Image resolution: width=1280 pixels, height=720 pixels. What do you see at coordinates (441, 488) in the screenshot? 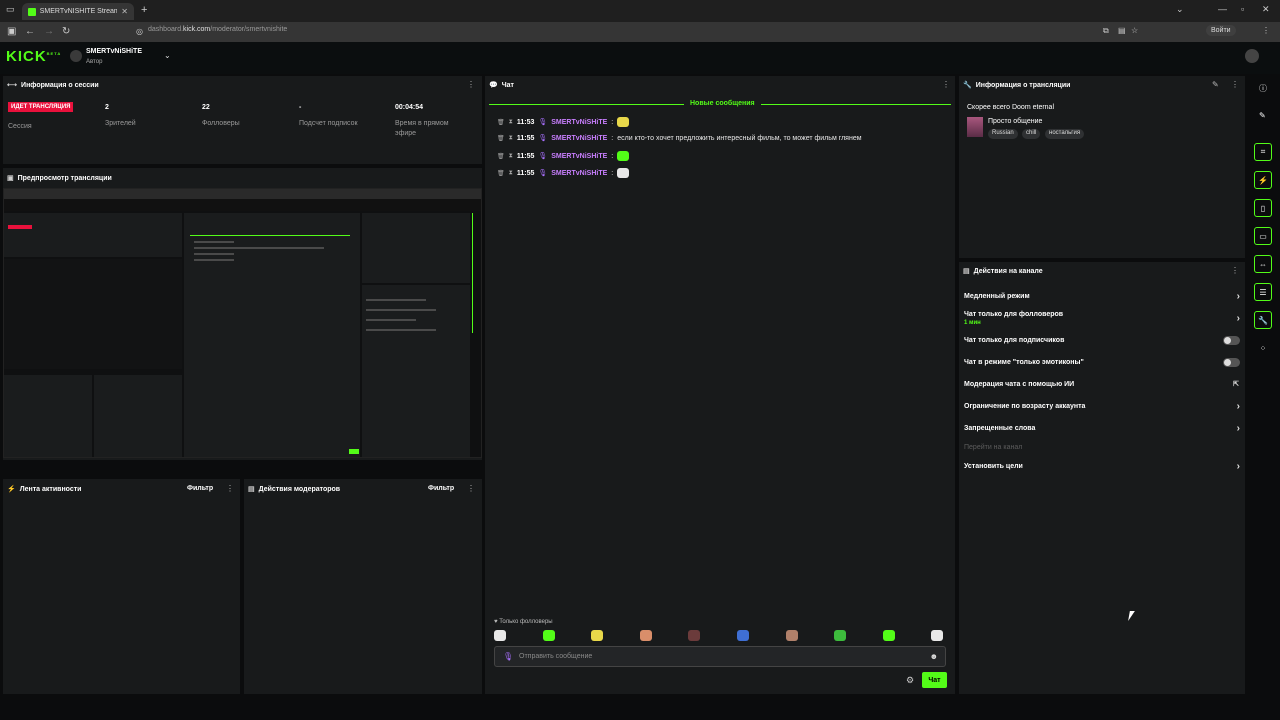
I see `mod-actions-filter-button: Фильтр` at bounding box center [441, 488].